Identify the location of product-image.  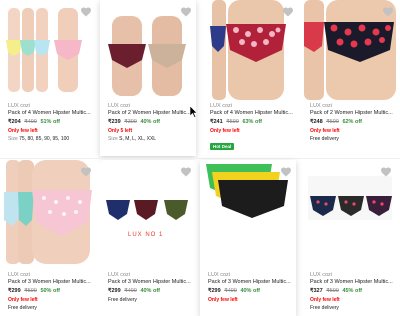
(148, 51).